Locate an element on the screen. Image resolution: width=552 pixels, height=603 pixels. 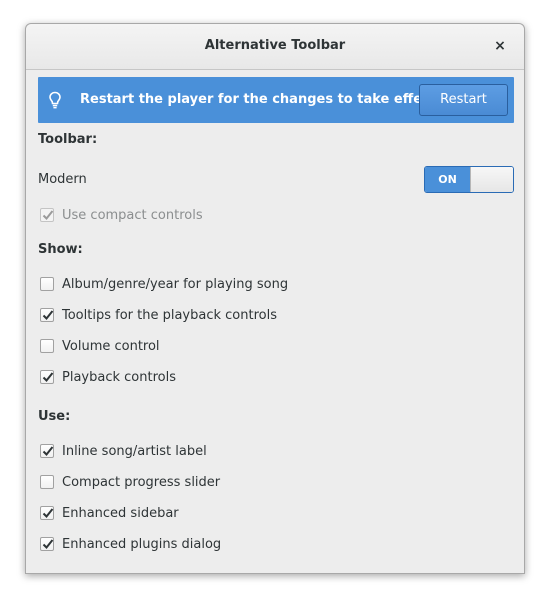
enhanced-plugins-checkbox: Enhanced plugins dialog is located at coordinates (130, 544).